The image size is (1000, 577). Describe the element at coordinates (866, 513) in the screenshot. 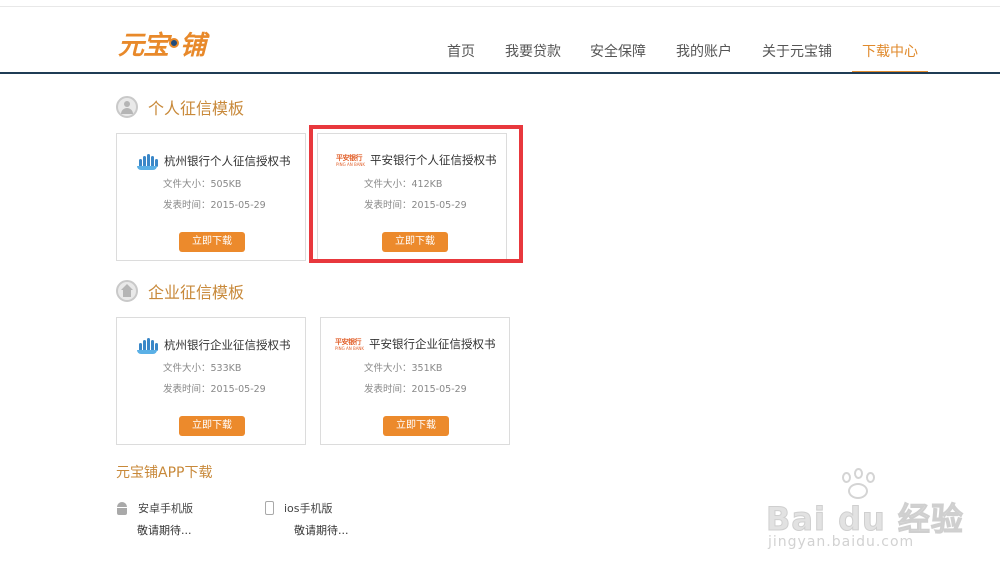

I see `baidu-jingyan-watermark: Bai du 经验 jingyan.baidu.com` at that location.